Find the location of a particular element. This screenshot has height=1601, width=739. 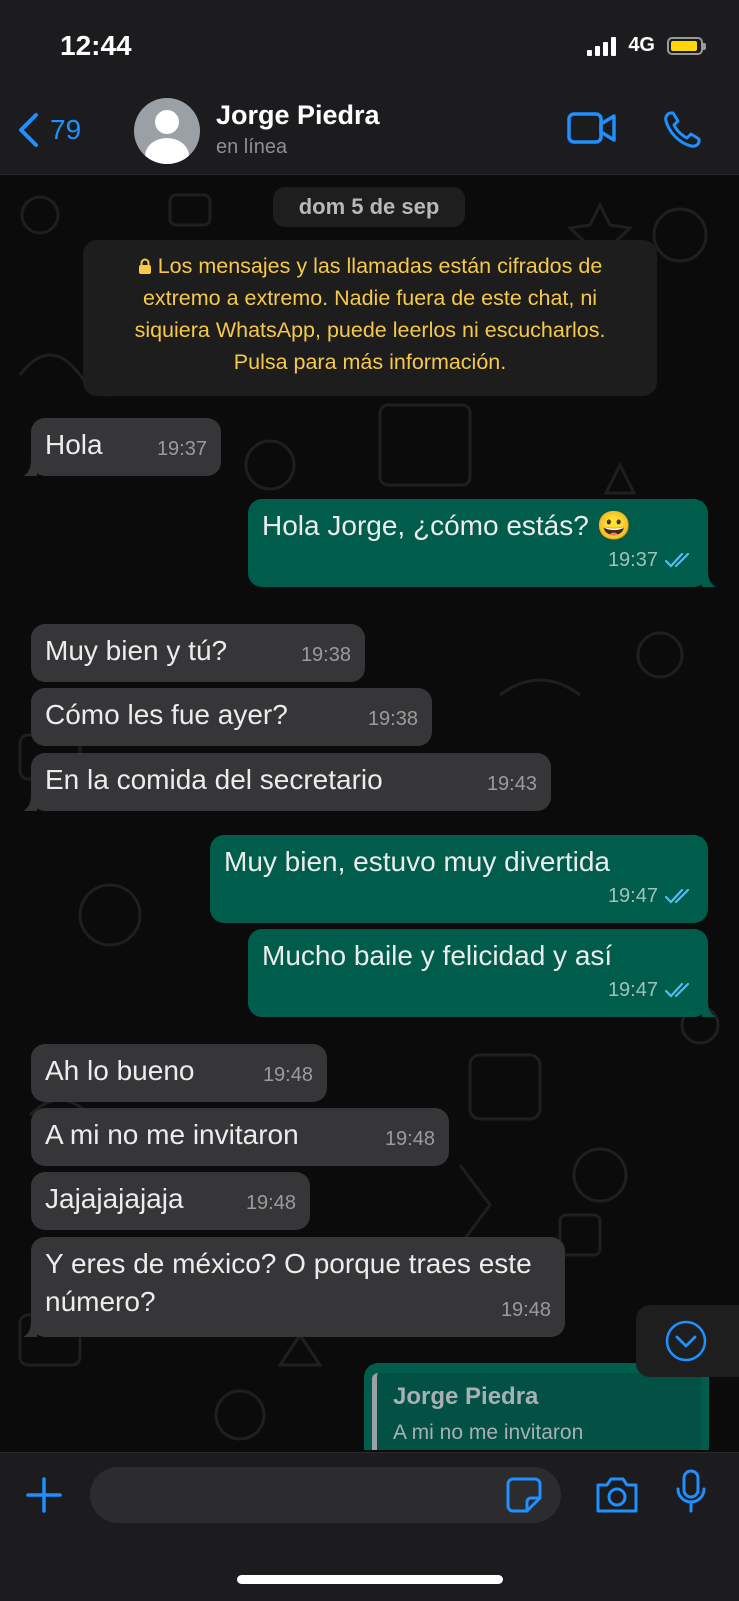

microphone-icon is located at coordinates (691, 1492).